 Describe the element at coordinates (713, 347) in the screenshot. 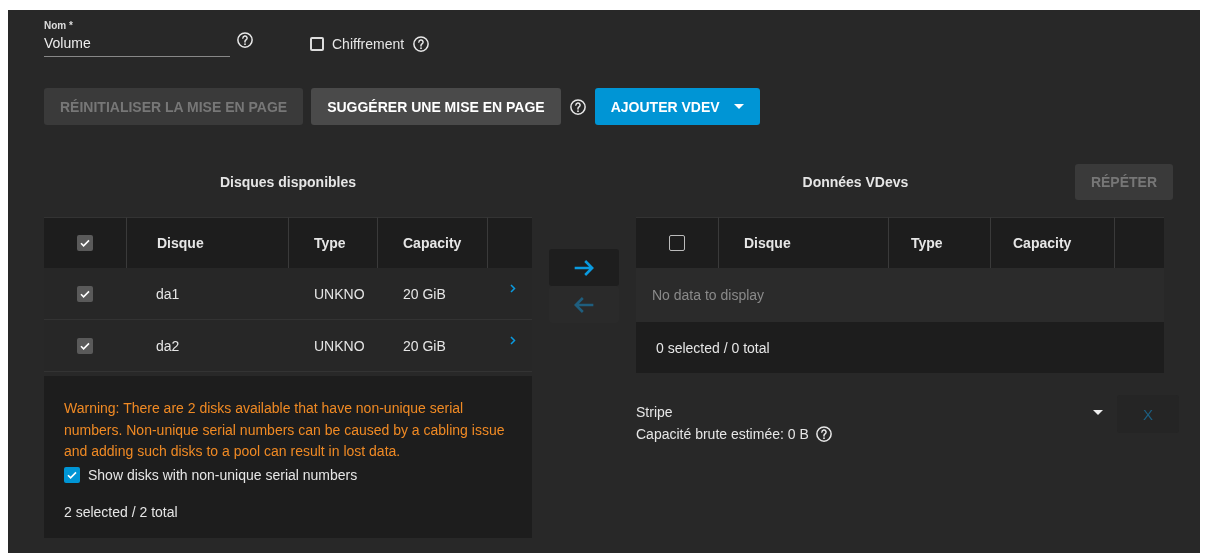

I see `selection-count: 0 selected / 0 total` at that location.